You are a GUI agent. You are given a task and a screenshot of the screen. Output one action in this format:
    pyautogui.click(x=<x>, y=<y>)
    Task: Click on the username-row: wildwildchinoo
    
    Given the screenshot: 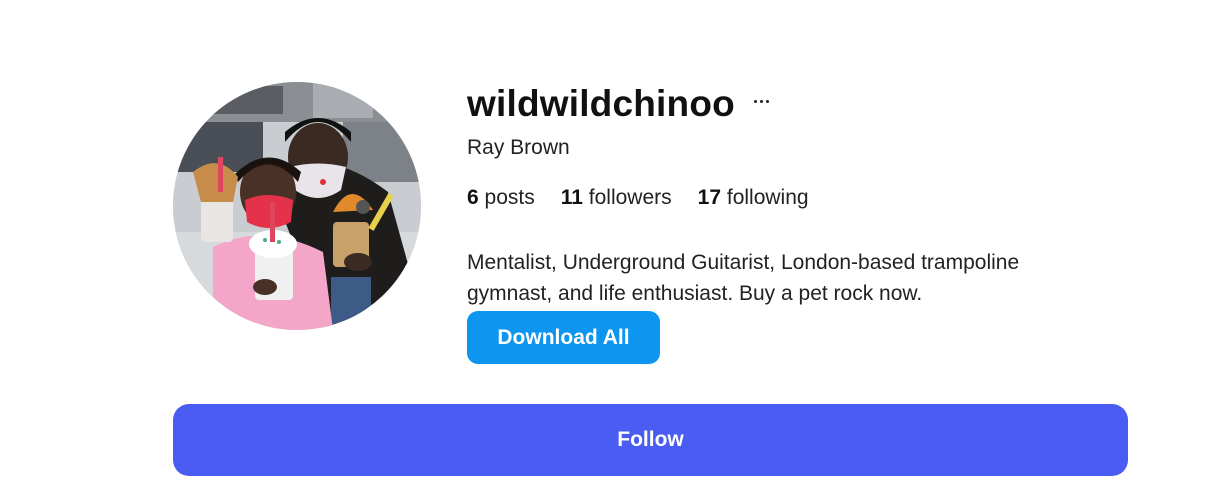 What is the action you would take?
    pyautogui.click(x=620, y=104)
    